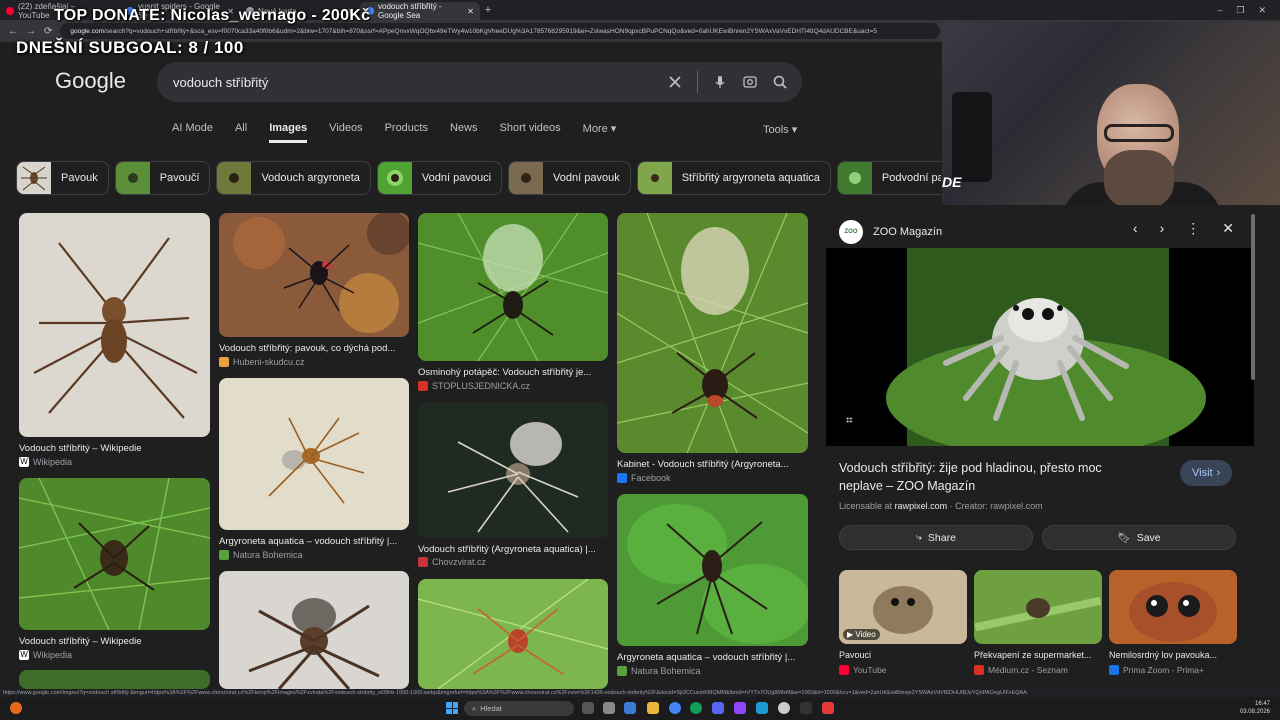 The image size is (1280, 720). What do you see at coordinates (1255, 708) in the screenshot?
I see `taskbar-clock: 16:47 03.08.2026` at bounding box center [1255, 708].